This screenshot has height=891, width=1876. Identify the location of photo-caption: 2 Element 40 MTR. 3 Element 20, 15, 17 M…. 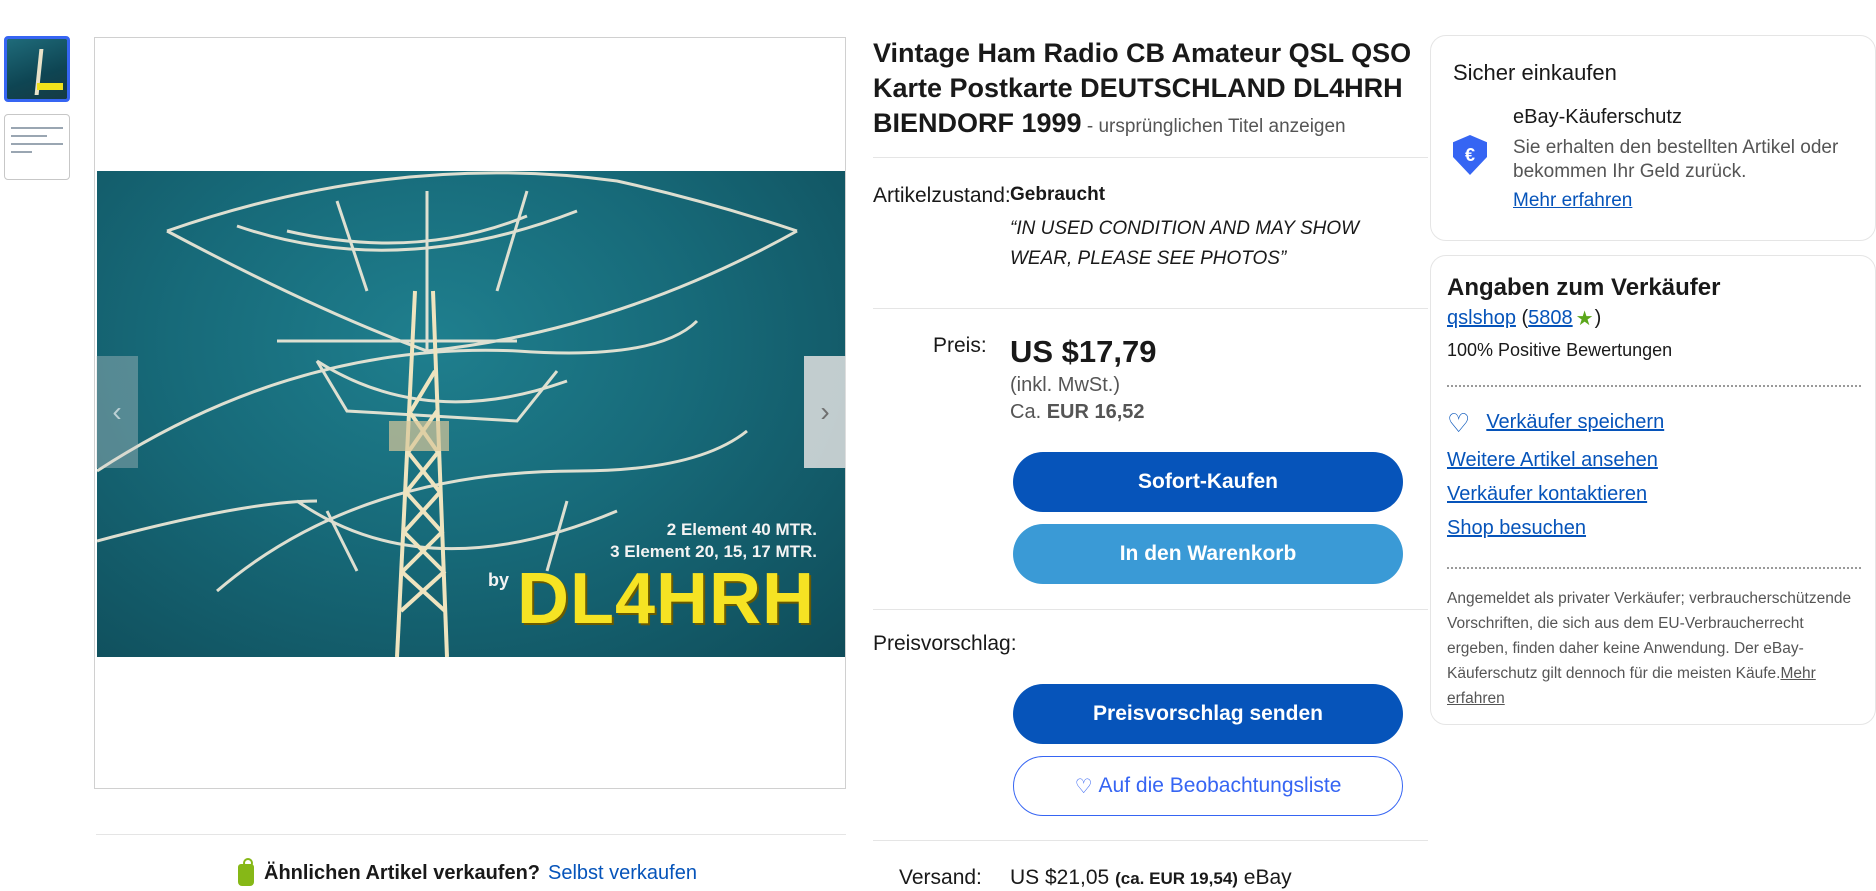
(713, 541).